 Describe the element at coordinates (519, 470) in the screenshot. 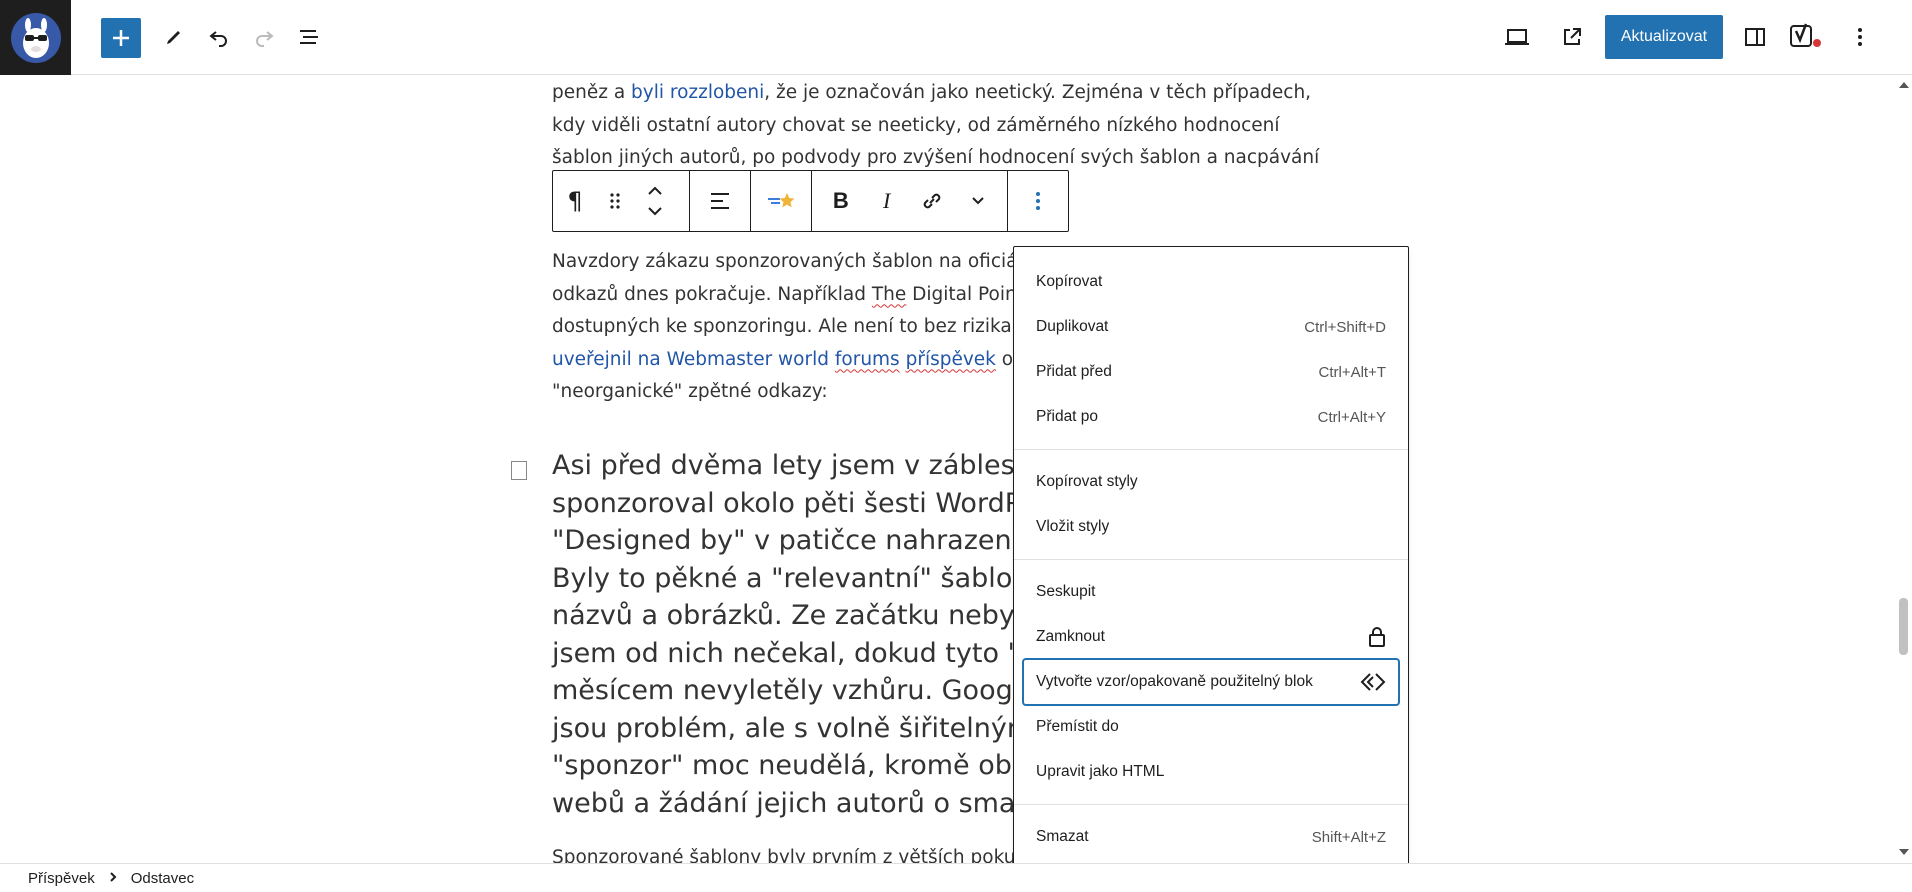

I see `quote-block-icon` at that location.